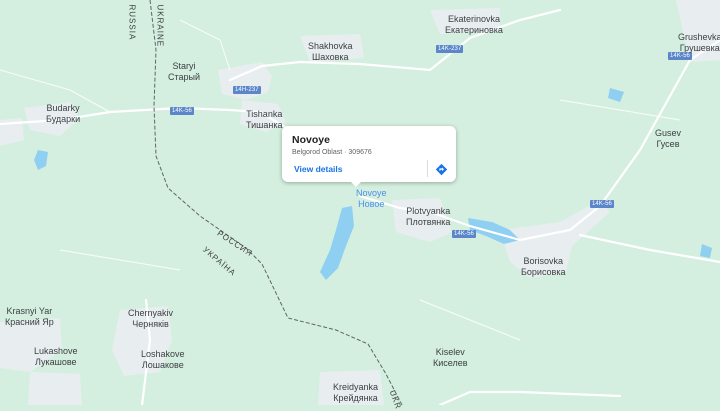 The image size is (720, 411). What do you see at coordinates (543, 272) in the screenshot?
I see `place-name-cyrillic: Борисовка` at bounding box center [543, 272].